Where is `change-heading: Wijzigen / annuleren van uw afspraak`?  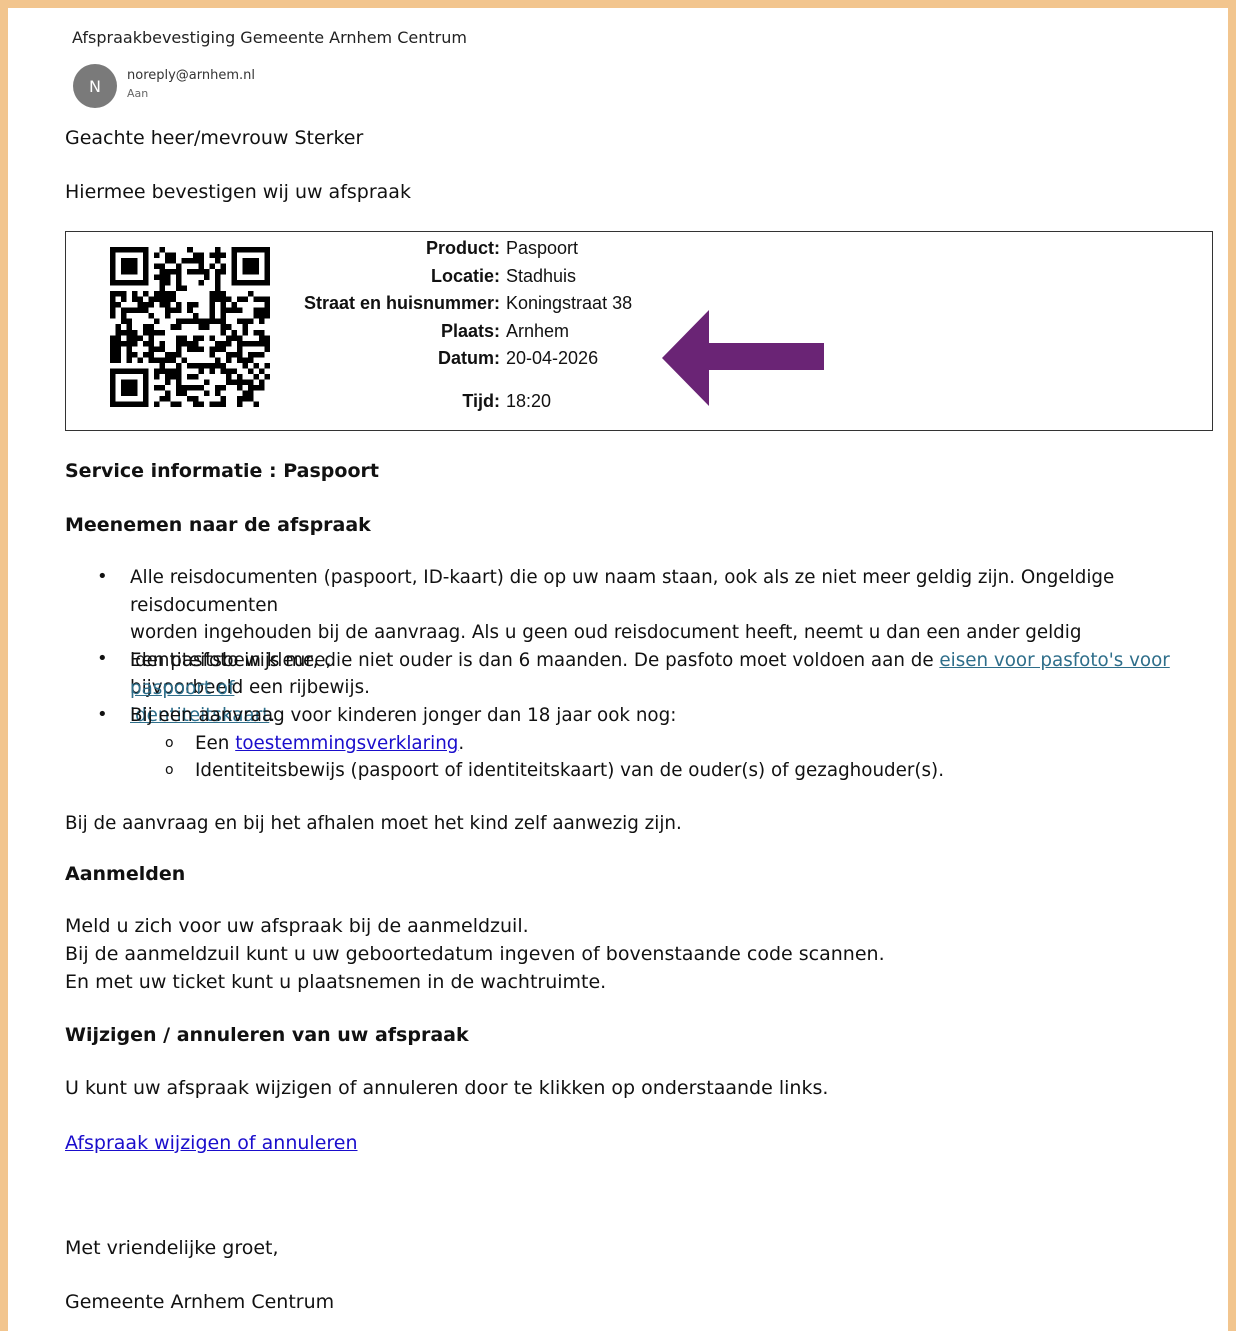 change-heading: Wijzigen / annuleren van uw afspraak is located at coordinates (267, 1035).